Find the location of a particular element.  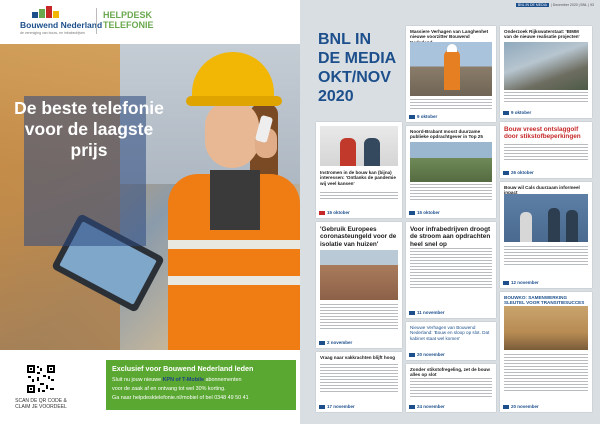

helpdesk-title-line-2: TELEFONIE is located at coordinates (128, 25).